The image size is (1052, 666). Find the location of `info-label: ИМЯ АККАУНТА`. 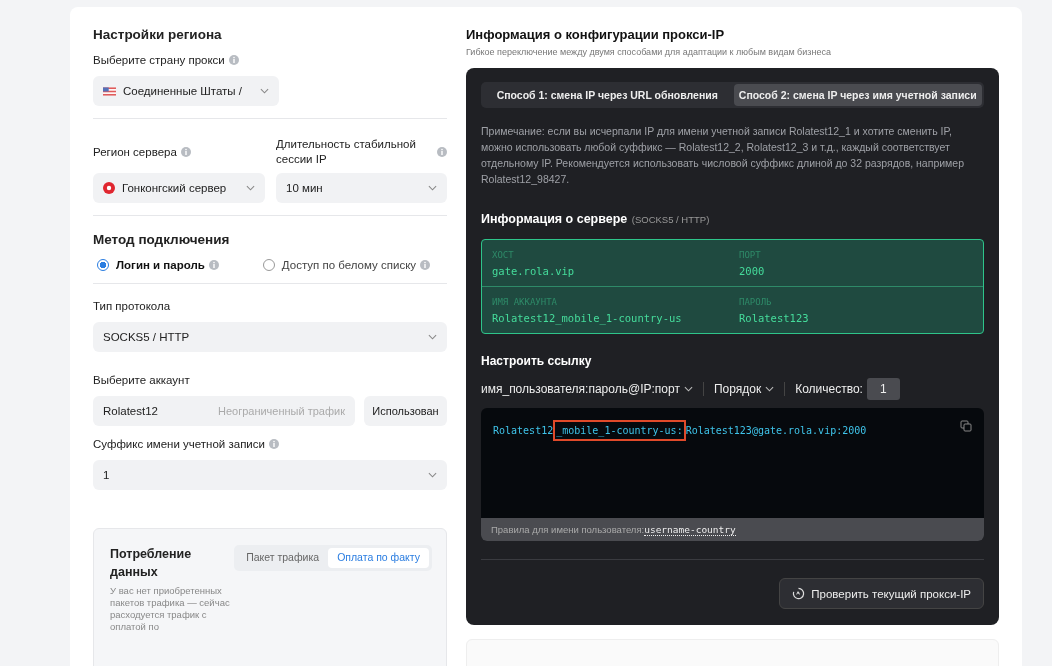

info-label: ИМЯ АККАУНТА is located at coordinates (525, 302).